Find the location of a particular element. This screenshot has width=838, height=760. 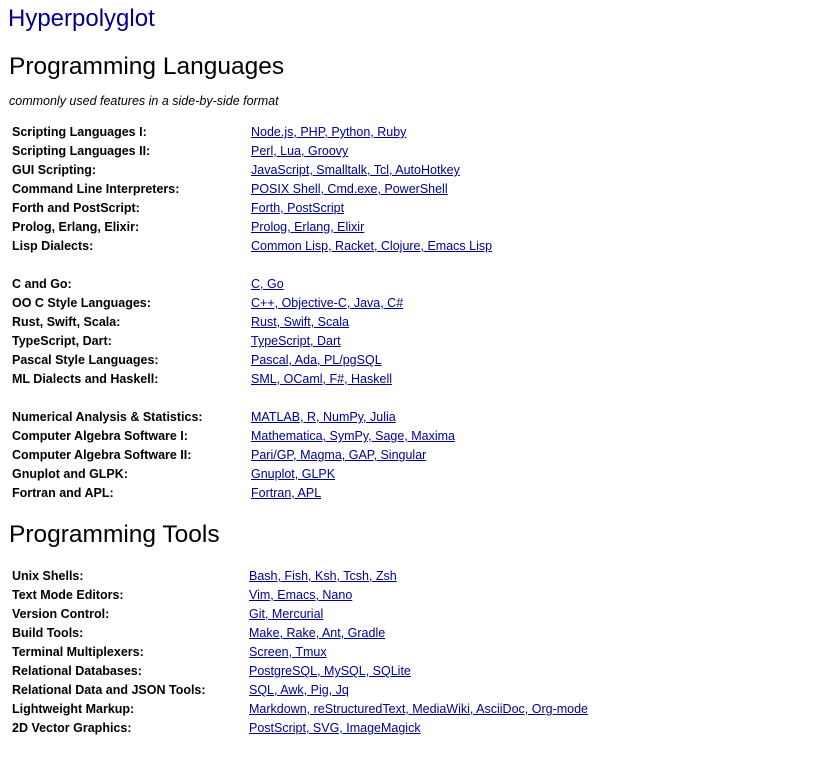

row-label: ML Dialects and Haskell: is located at coordinates (85, 379).